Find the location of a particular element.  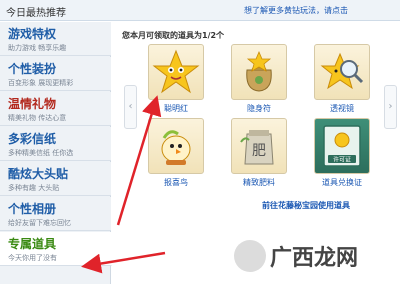

sidebar-item-game-privilege: 游戏特权 助力游戏 畅享乐趣 is located at coordinates (55, 39).